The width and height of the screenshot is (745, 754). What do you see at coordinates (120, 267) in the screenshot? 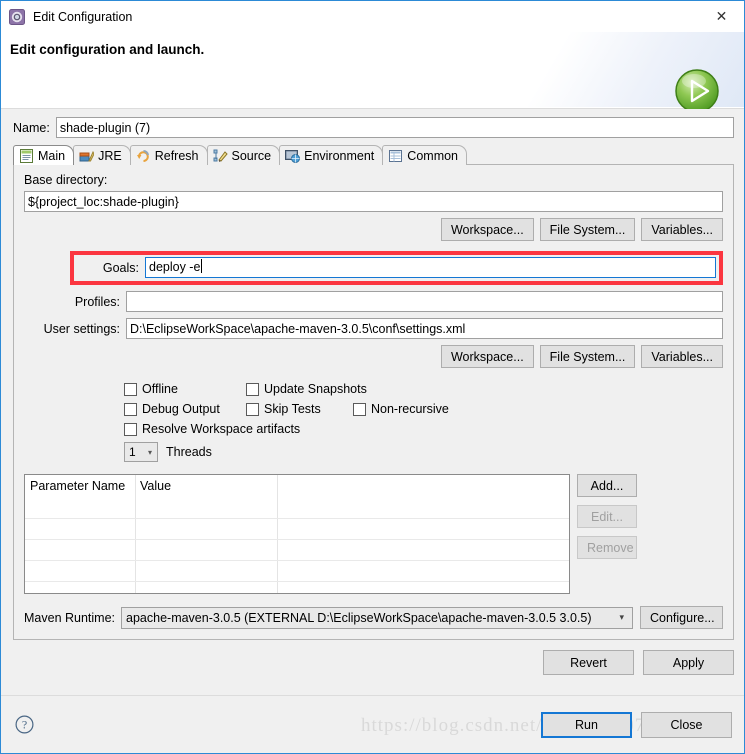
I see `goals-label: Goals:` at bounding box center [120, 267].